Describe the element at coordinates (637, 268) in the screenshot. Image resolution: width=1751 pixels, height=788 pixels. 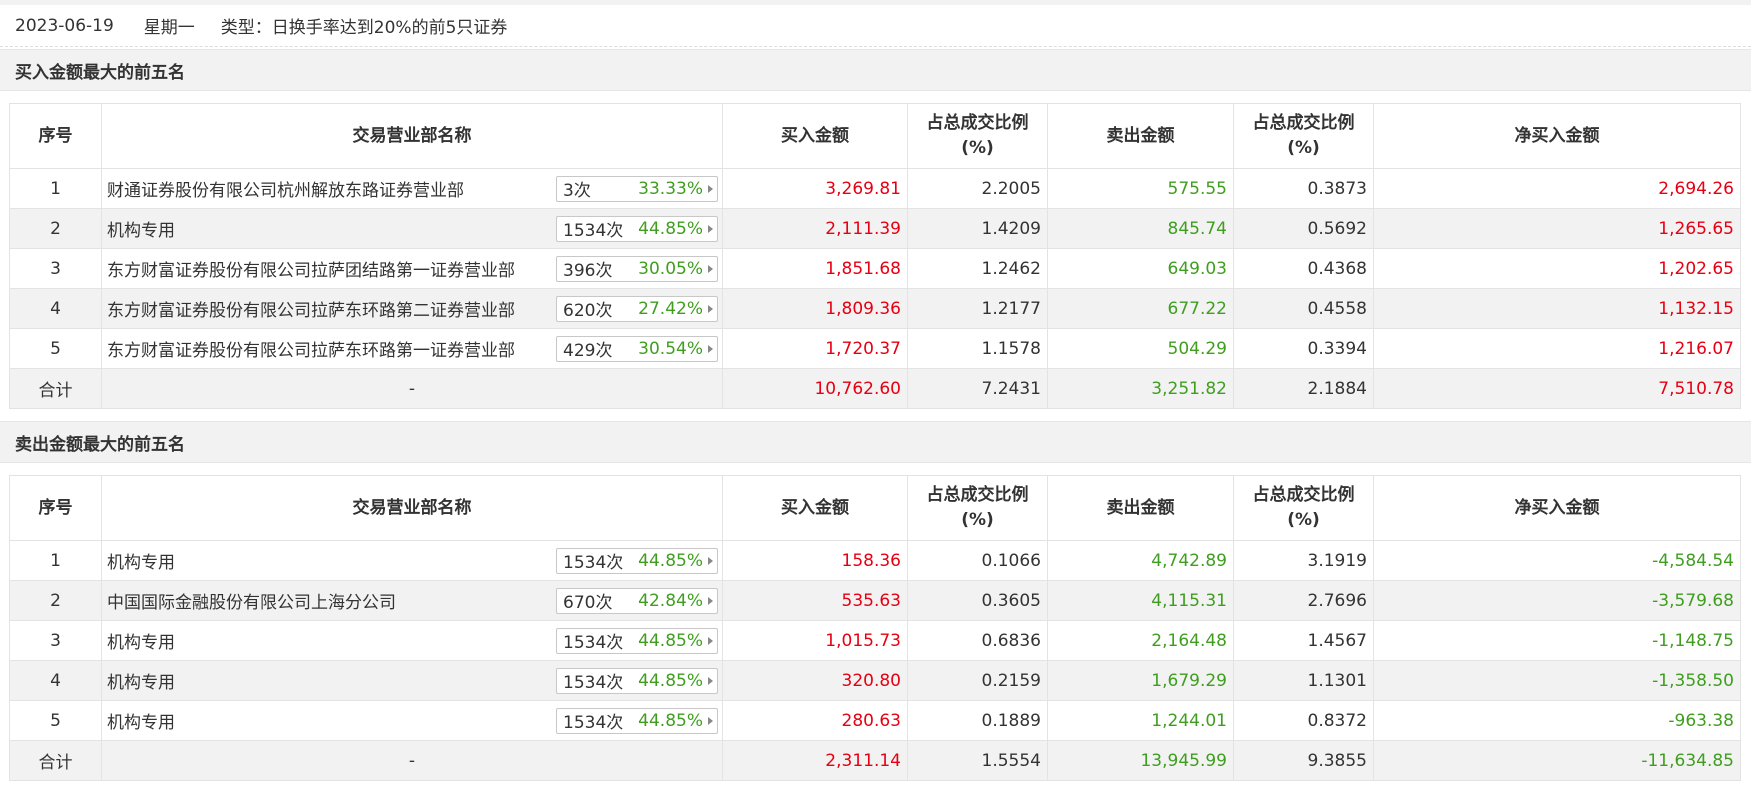
I see `broker-stats-button: 396次 30.05%` at that location.